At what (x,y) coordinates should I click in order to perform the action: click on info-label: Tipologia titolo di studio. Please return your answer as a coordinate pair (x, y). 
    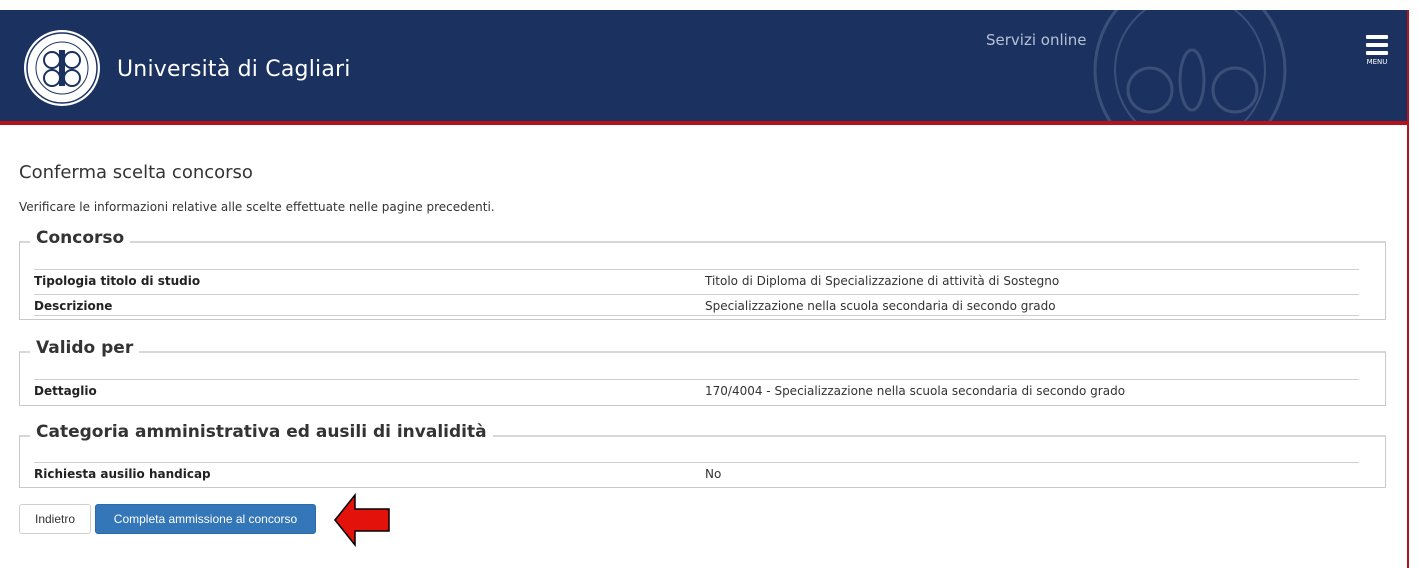
    Looking at the image, I should click on (117, 281).